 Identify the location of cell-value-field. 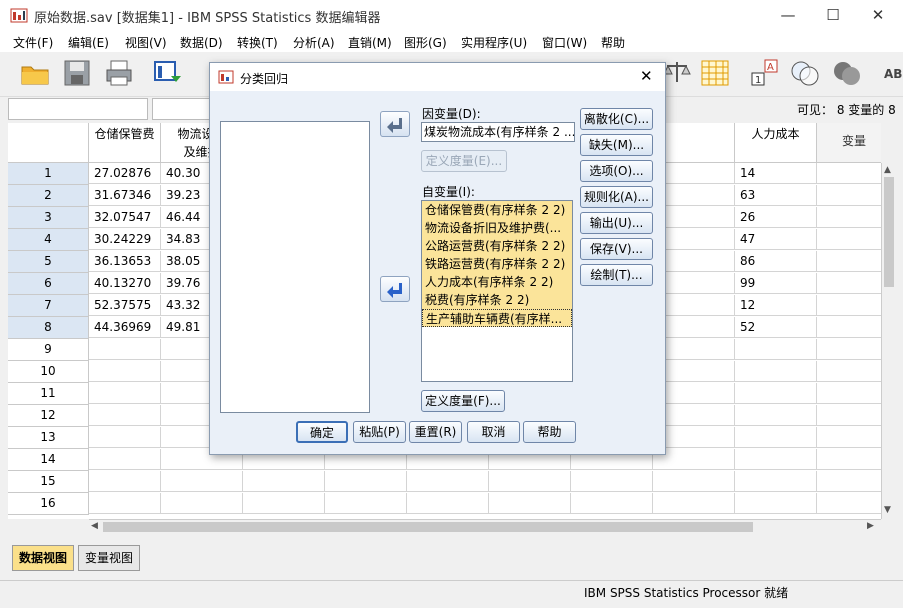
(183, 109).